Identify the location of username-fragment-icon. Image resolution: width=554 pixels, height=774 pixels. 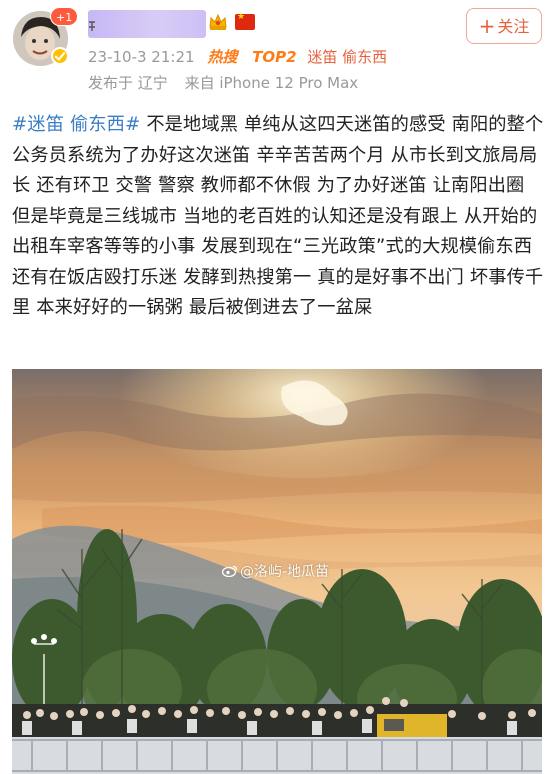
(92, 26).